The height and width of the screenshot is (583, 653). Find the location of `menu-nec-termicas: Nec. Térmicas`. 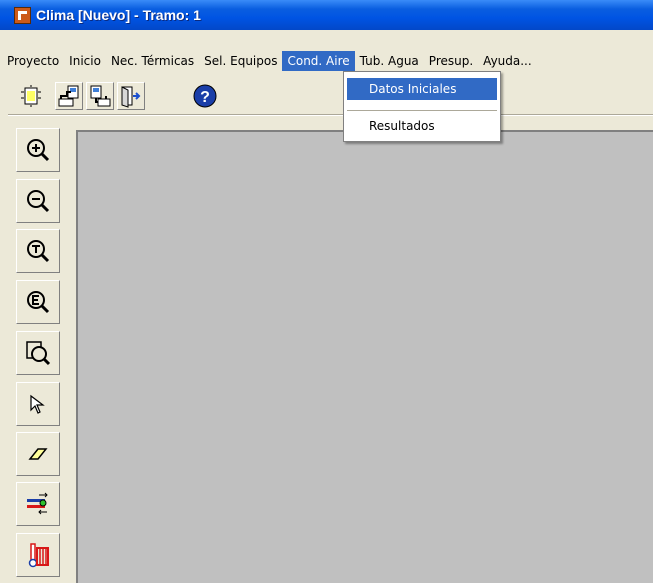

menu-nec-termicas: Nec. Térmicas is located at coordinates (152, 61).